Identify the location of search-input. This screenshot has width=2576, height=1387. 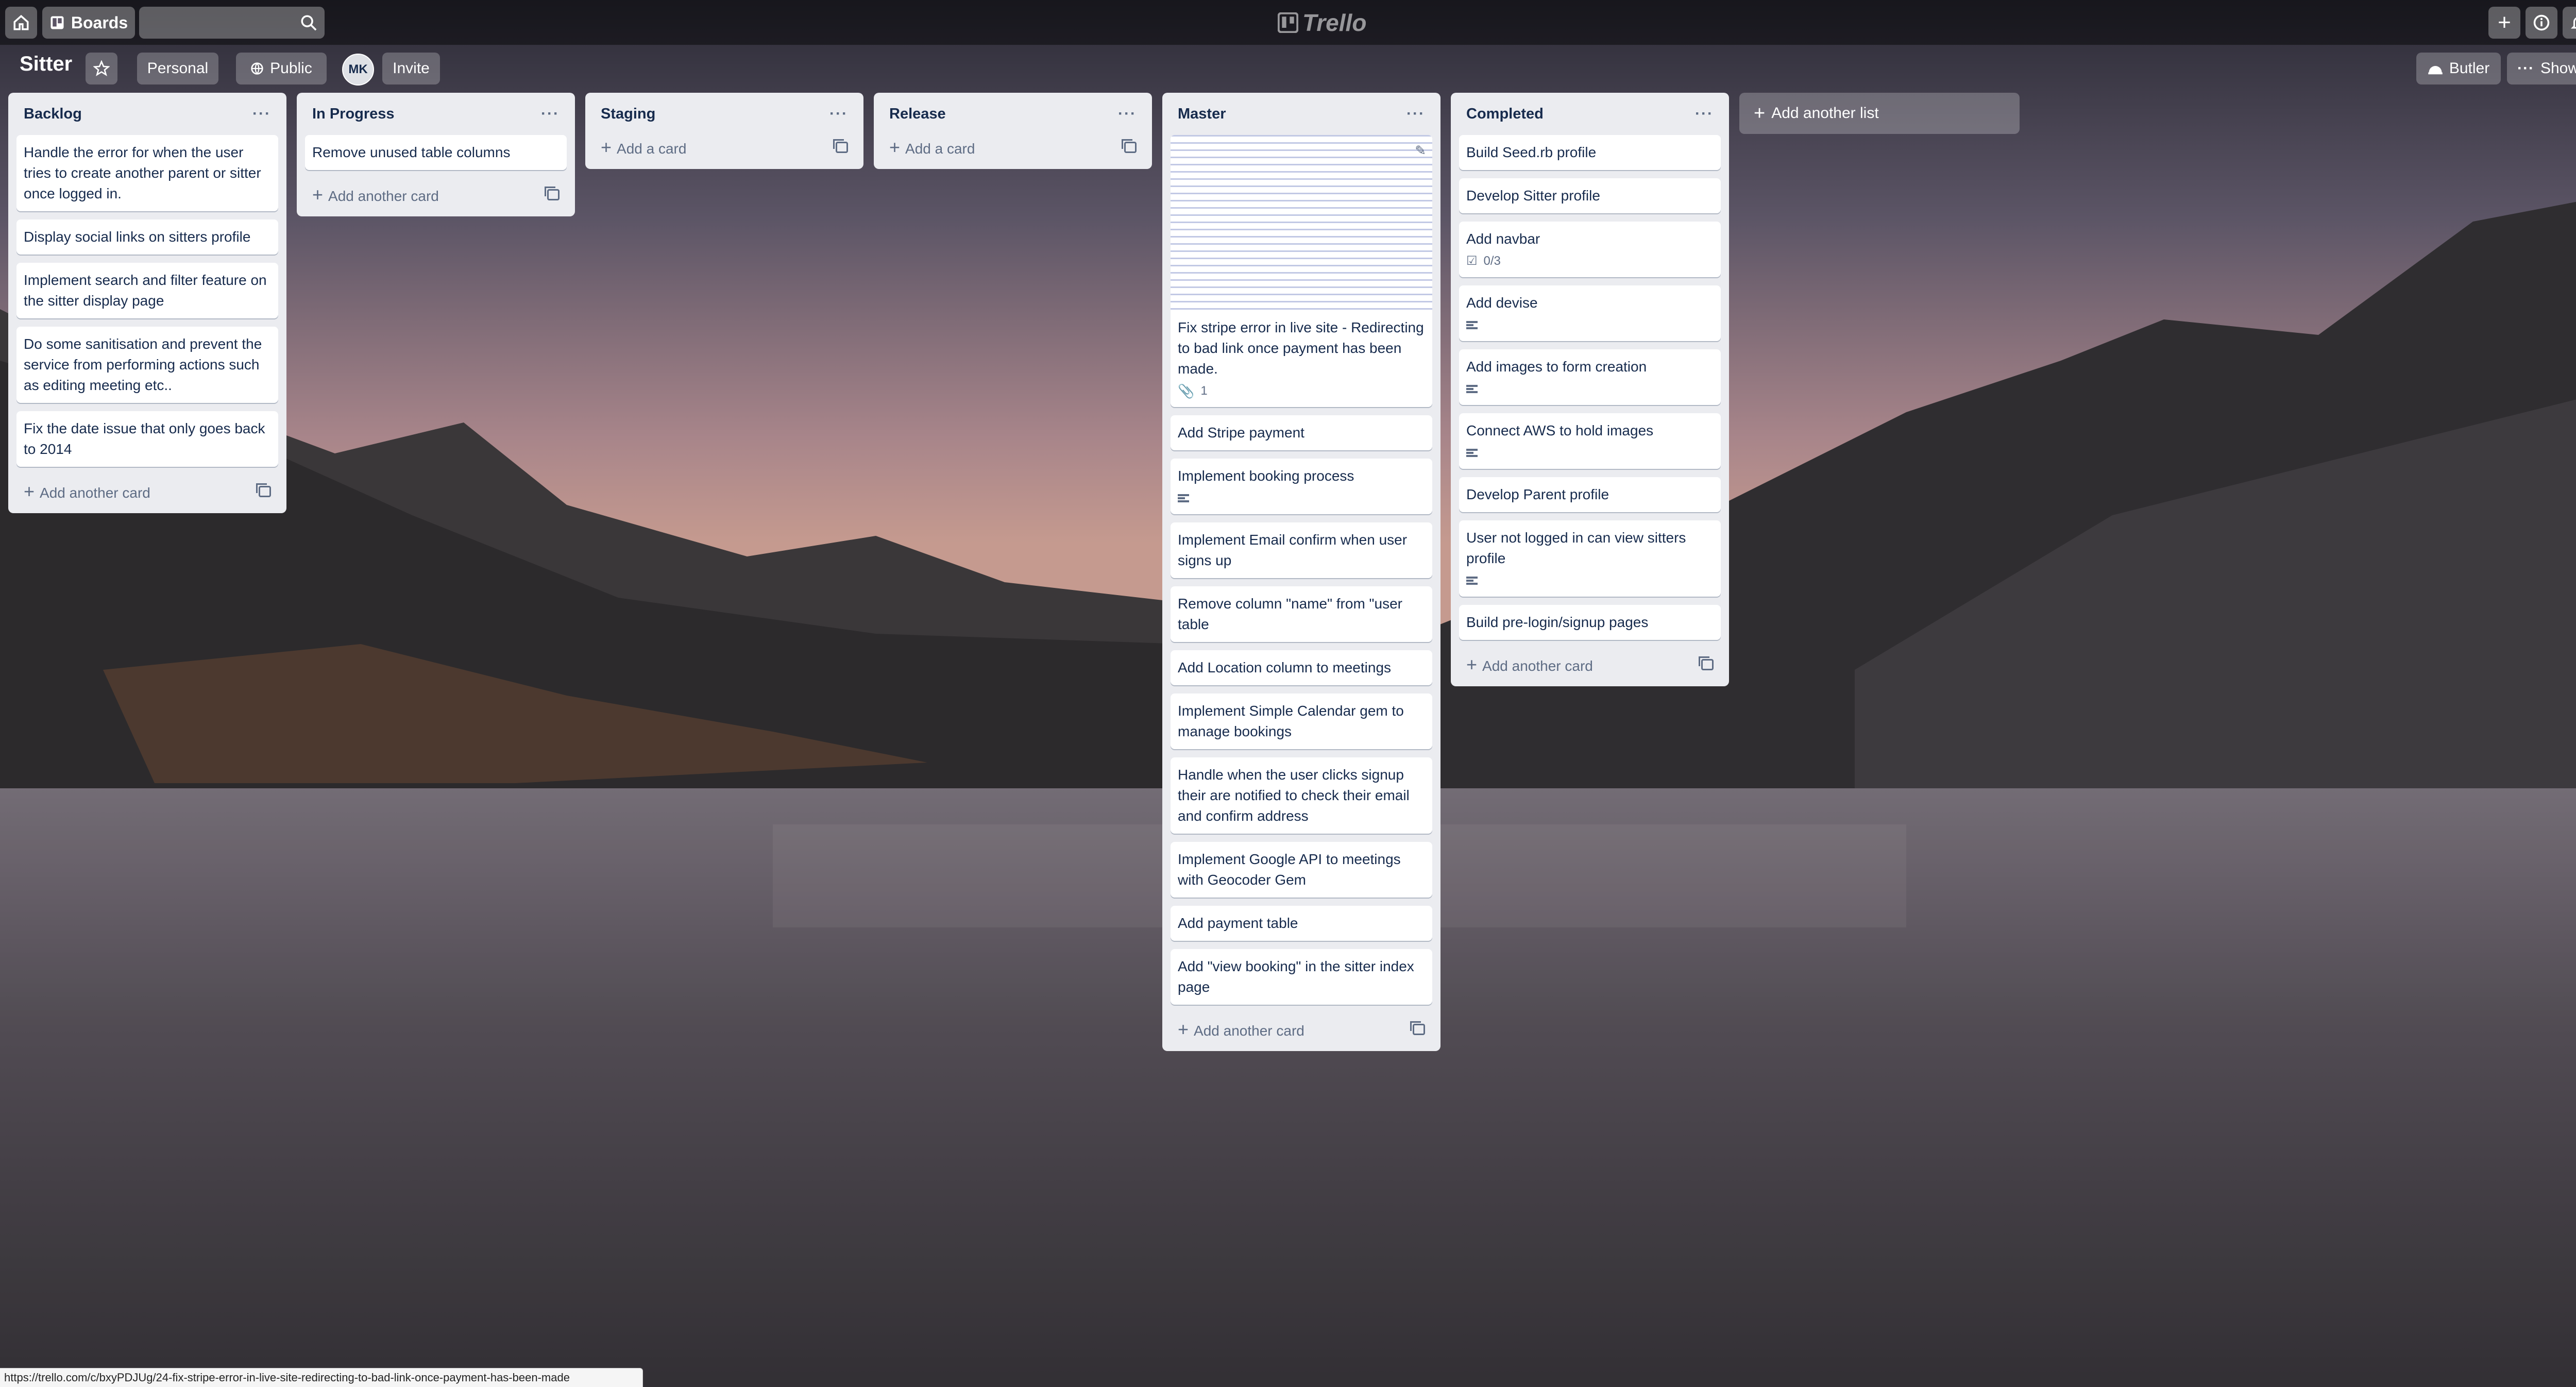
(232, 23).